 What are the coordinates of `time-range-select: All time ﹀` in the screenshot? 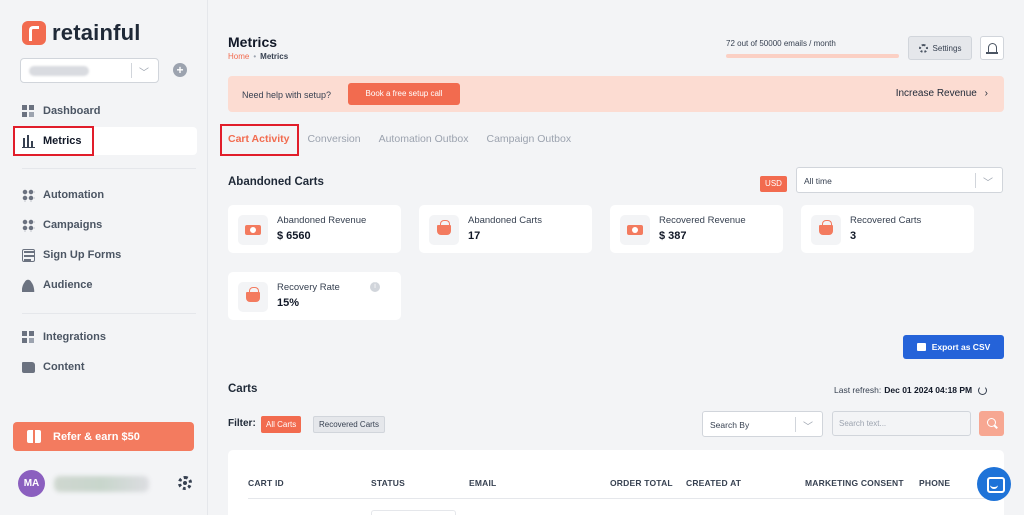 It's located at (899, 180).